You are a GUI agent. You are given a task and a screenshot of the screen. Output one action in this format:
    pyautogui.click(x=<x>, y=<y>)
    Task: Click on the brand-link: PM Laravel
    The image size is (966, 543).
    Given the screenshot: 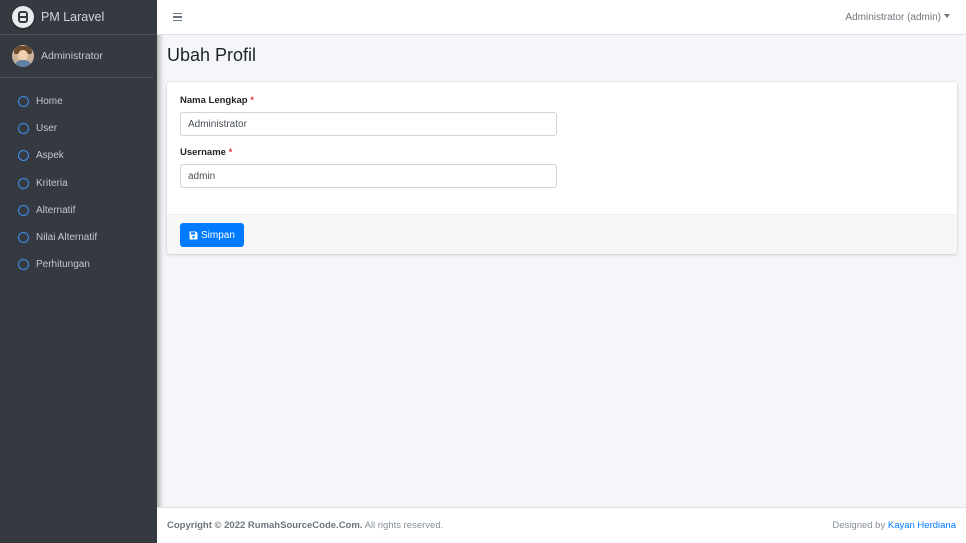 What is the action you would take?
    pyautogui.click(x=78, y=17)
    